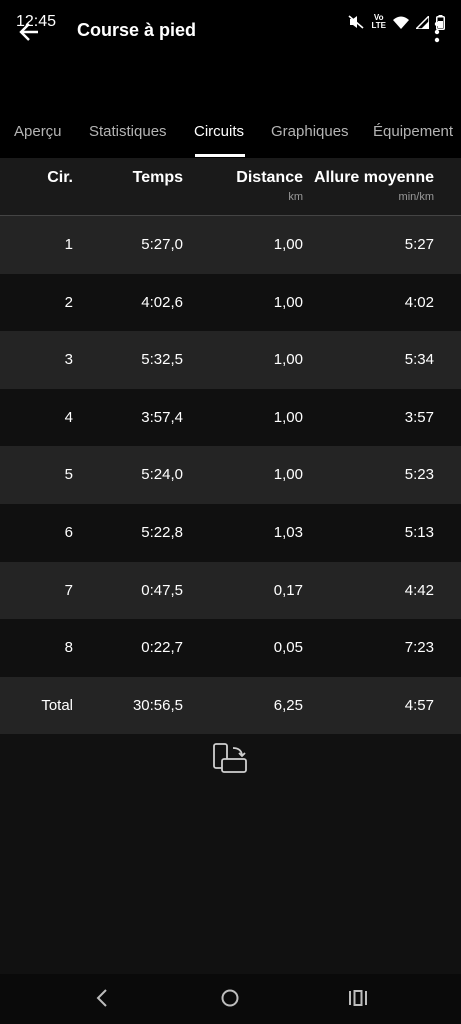  What do you see at coordinates (128, 131) in the screenshot?
I see `tab-statistiques: Statistiques` at bounding box center [128, 131].